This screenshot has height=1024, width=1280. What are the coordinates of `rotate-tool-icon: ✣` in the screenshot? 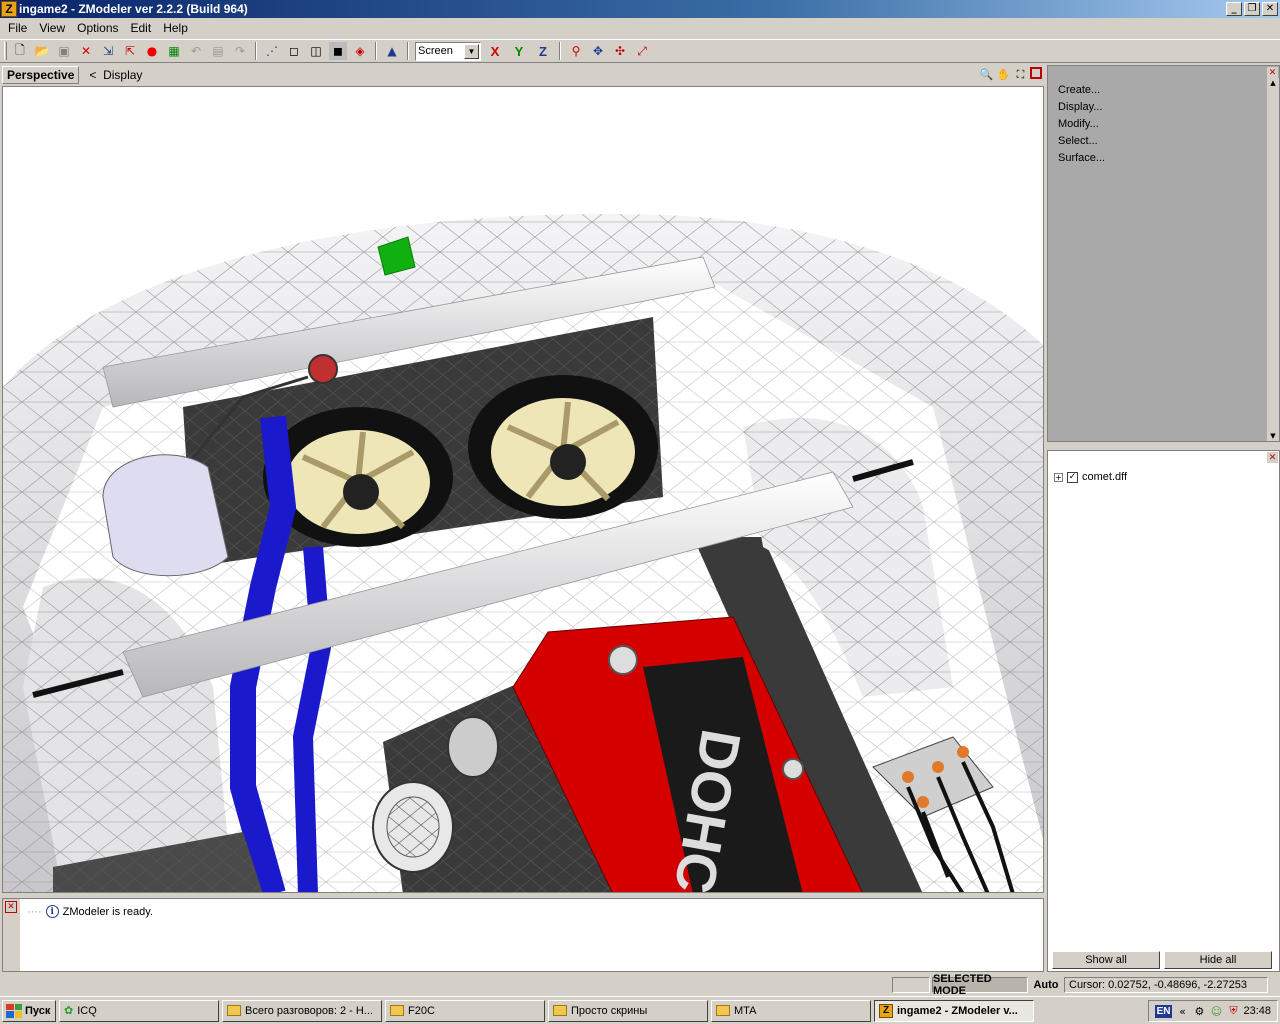 It's located at (620, 51).